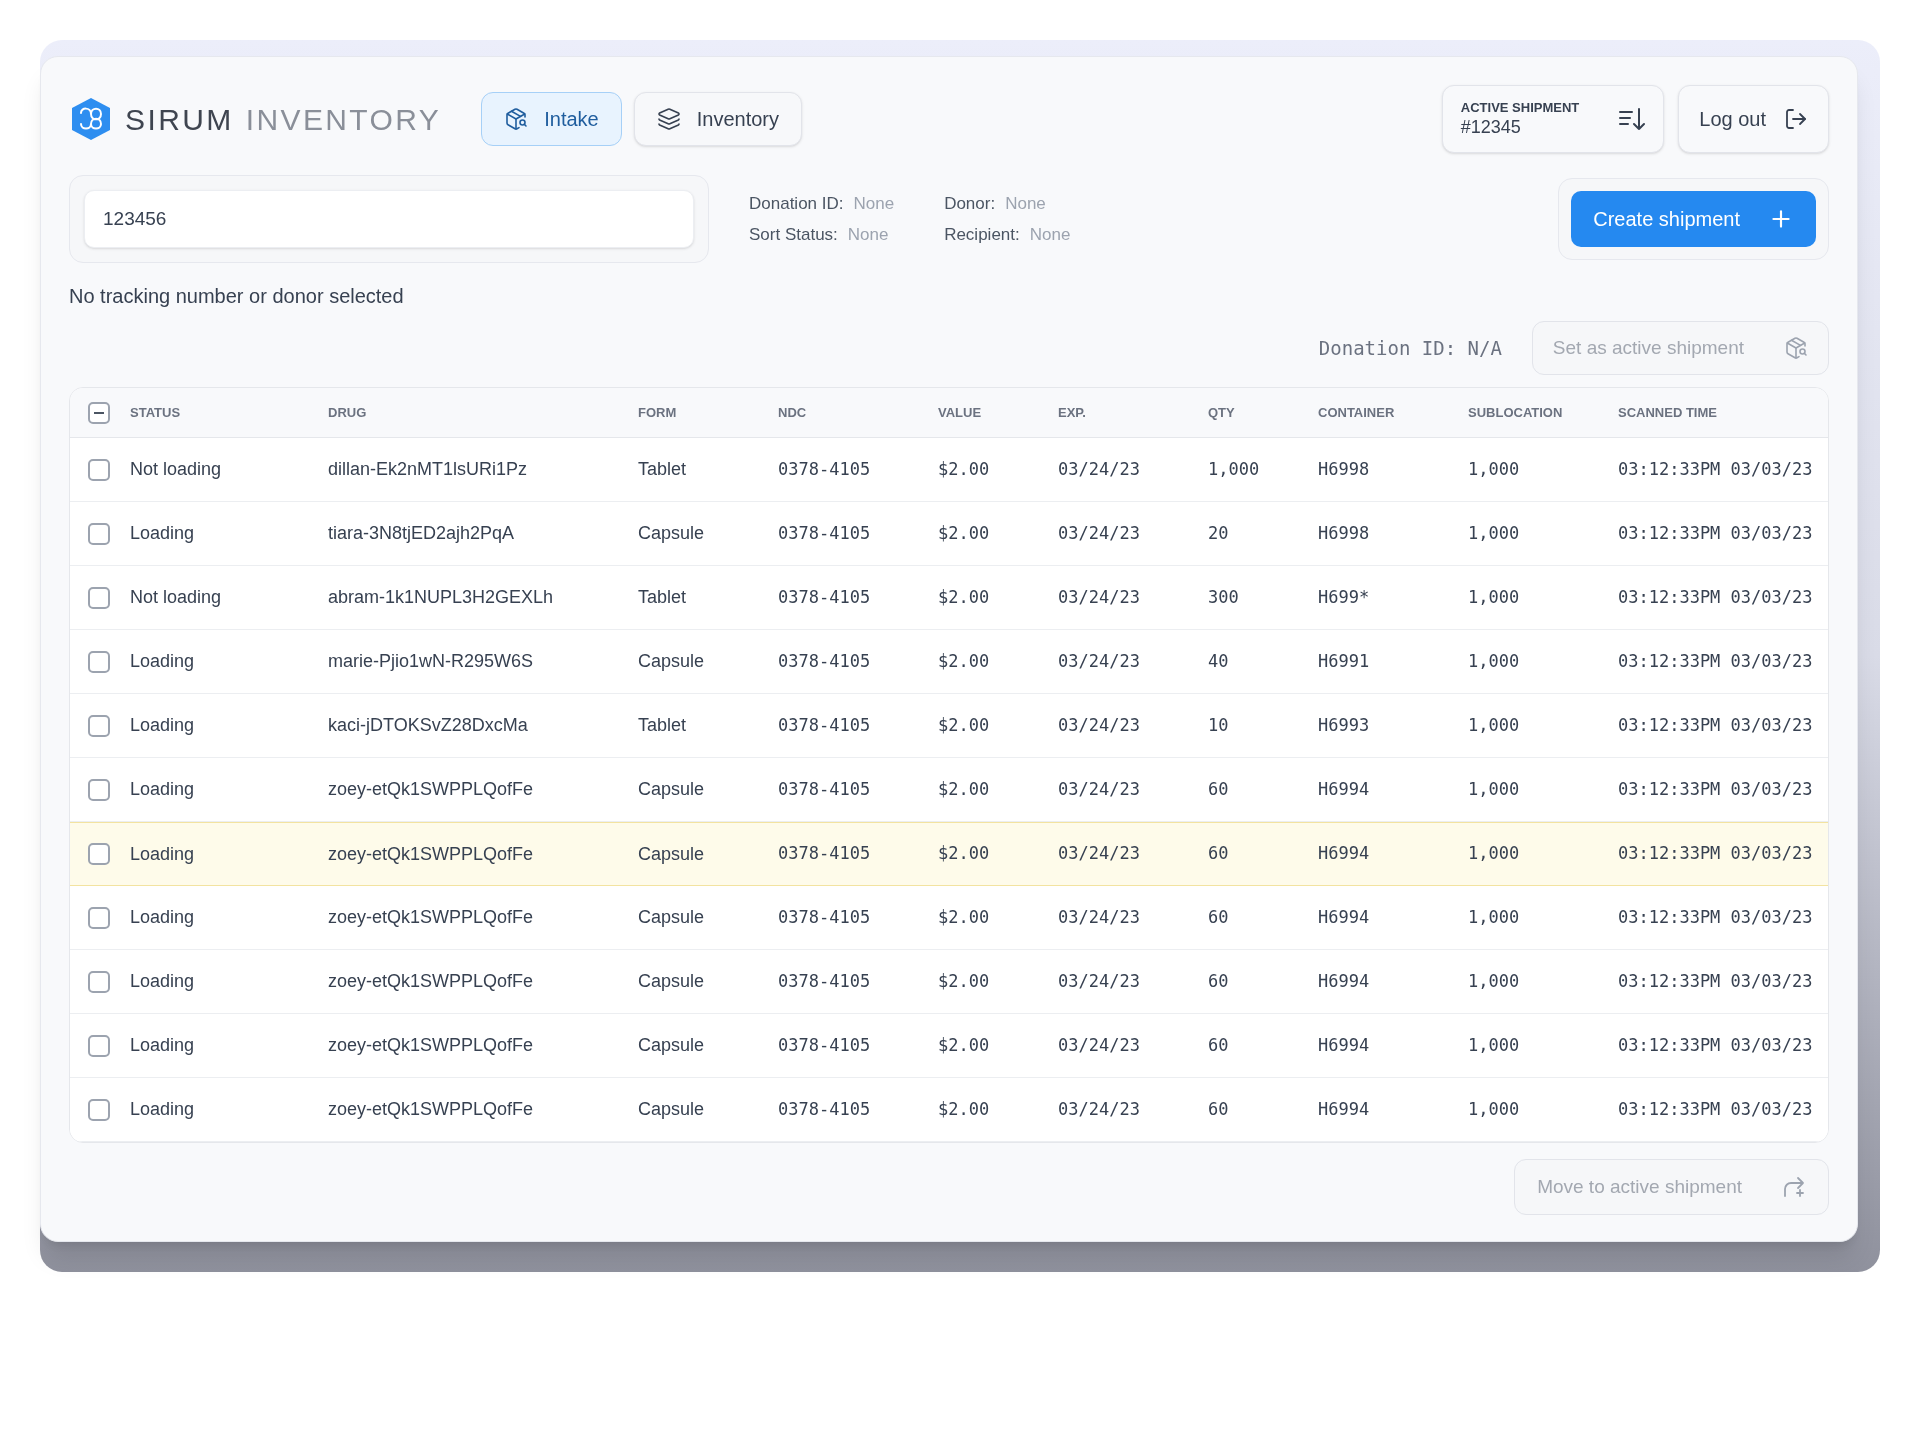 The width and height of the screenshot is (1920, 1446). Describe the element at coordinates (960, 412) in the screenshot. I see `column-header: VALUE` at that location.